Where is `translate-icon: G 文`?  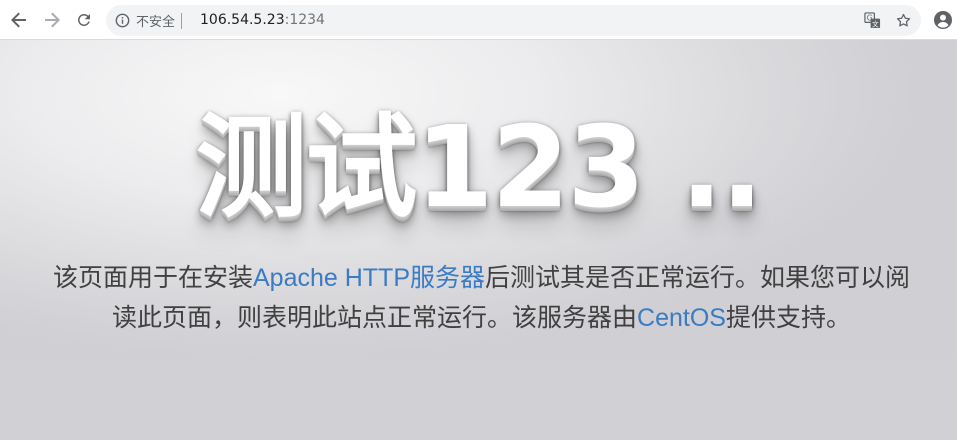 translate-icon: G 文 is located at coordinates (872, 20).